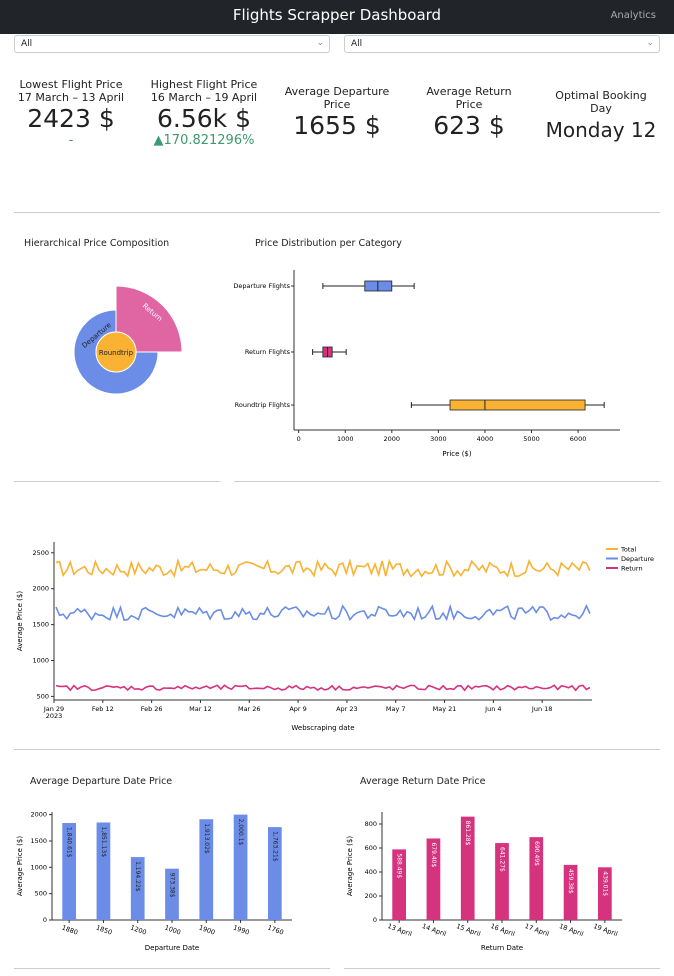 This screenshot has width=674, height=976. What do you see at coordinates (97, 243) in the screenshot?
I see `sunburst-title: Hierarchical Price Composition` at bounding box center [97, 243].